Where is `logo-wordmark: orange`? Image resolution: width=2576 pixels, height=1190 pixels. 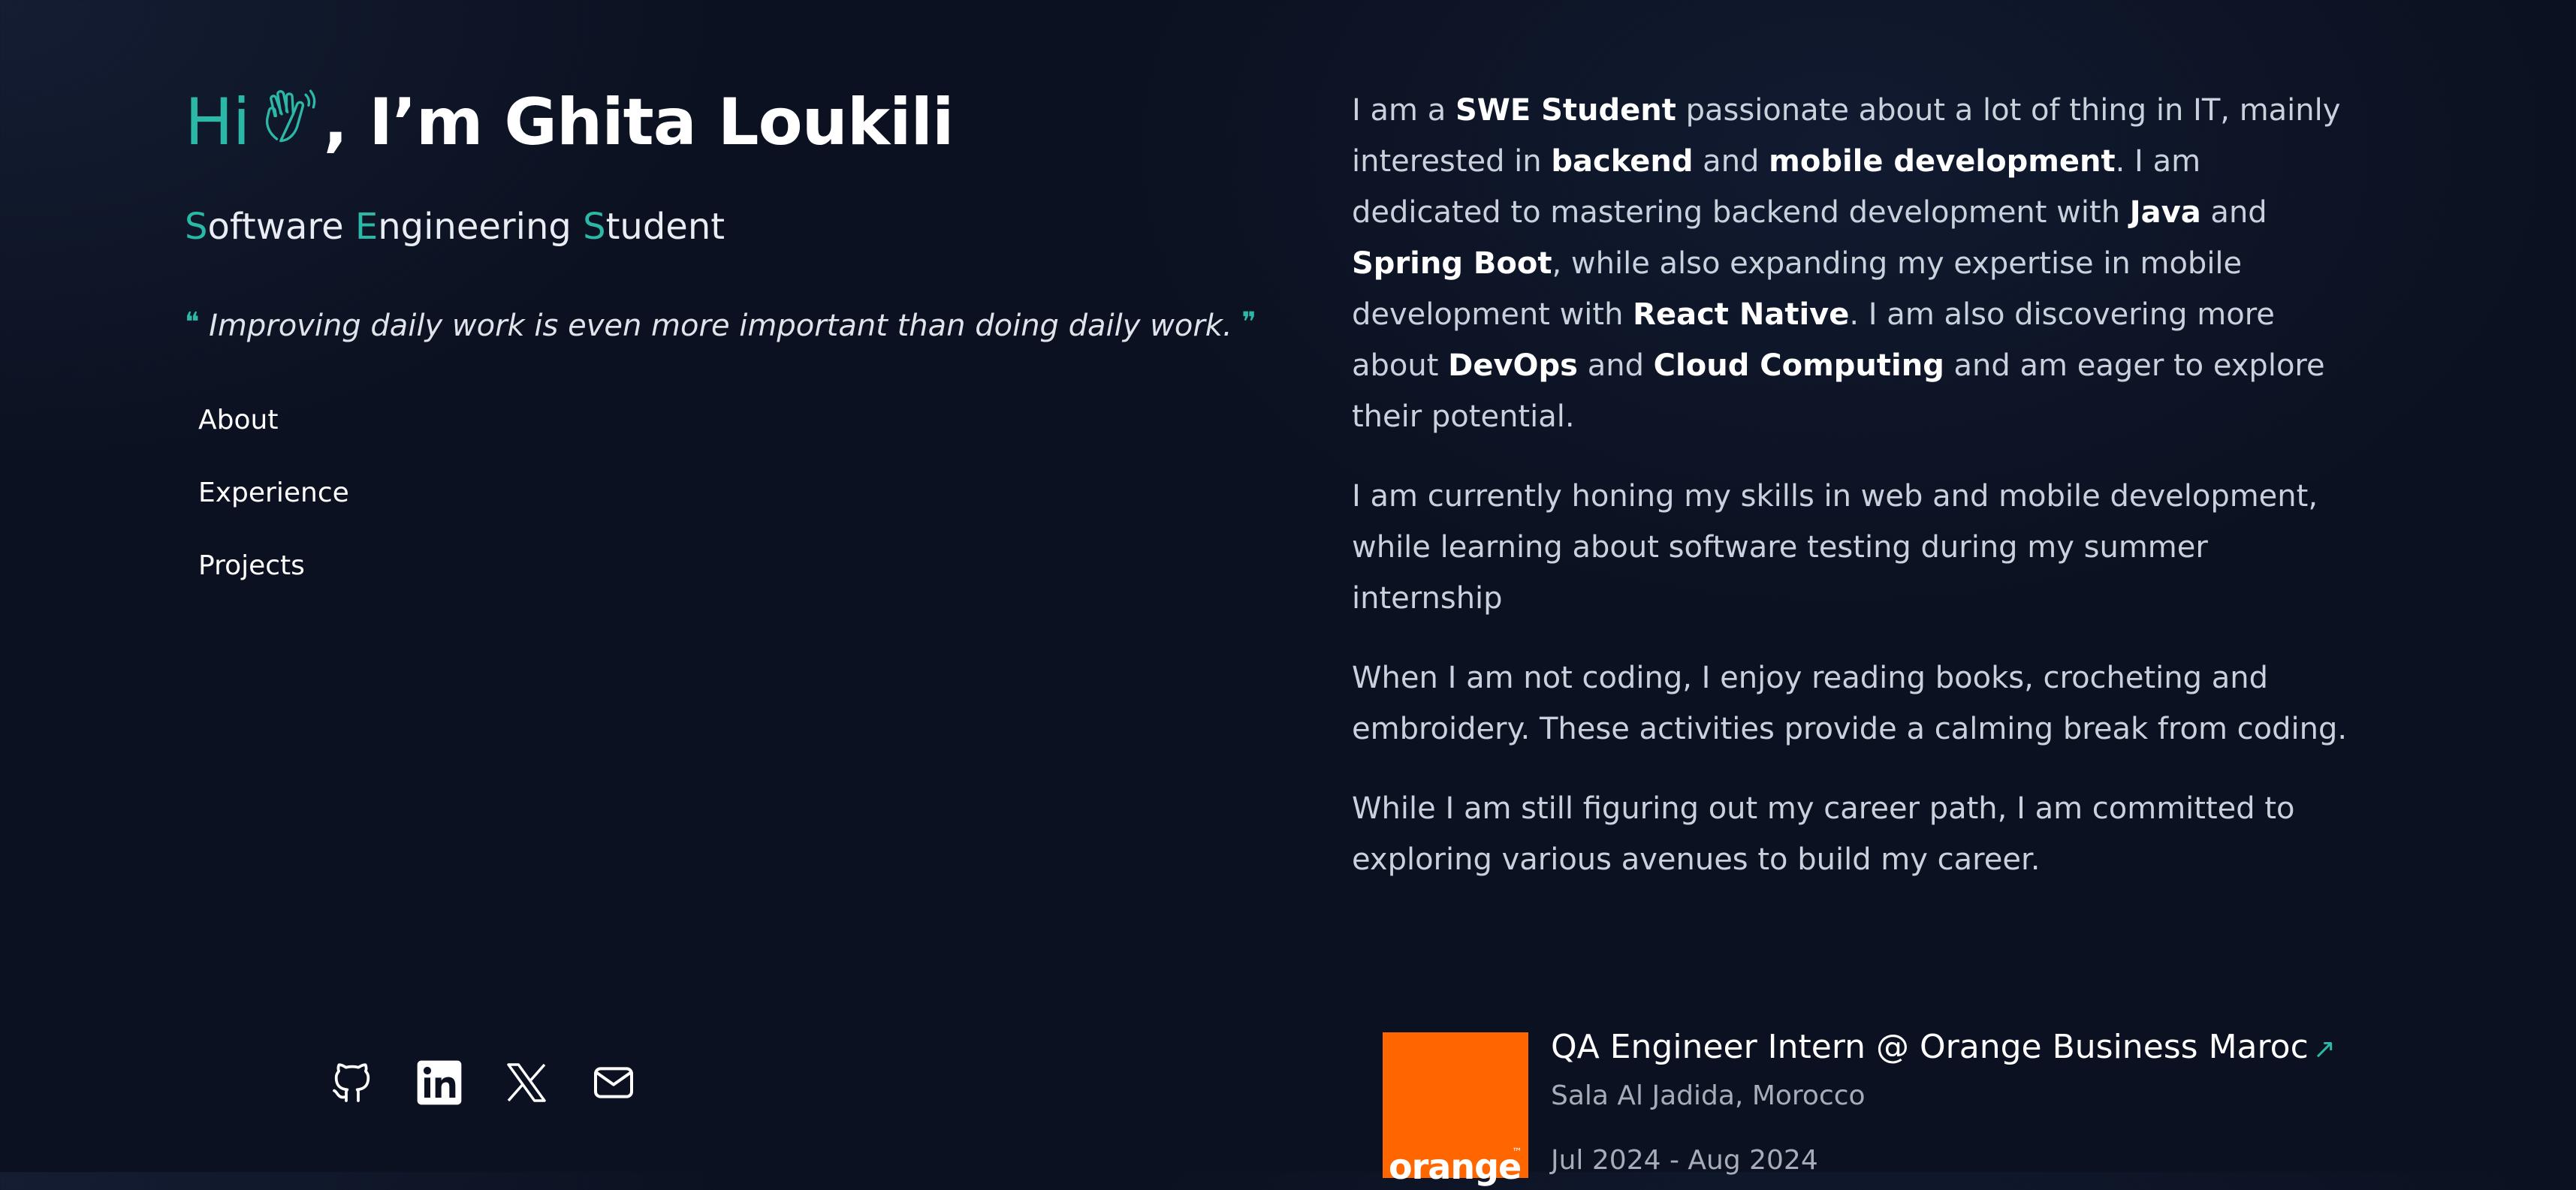
logo-wordmark: orange is located at coordinates (1455, 1166).